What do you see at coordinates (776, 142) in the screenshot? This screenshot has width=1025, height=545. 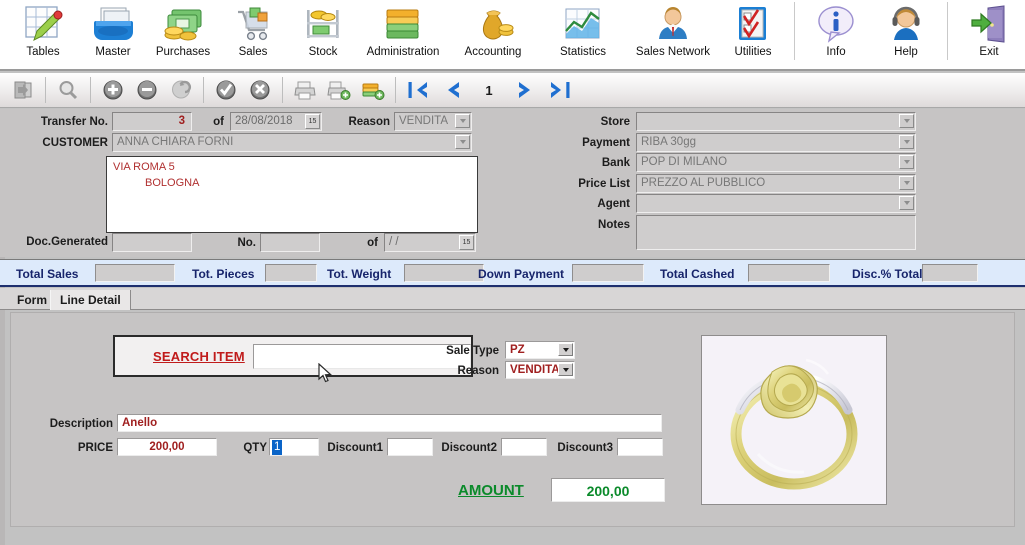 I see `payment-combo: RIBA 30gg` at bounding box center [776, 142].